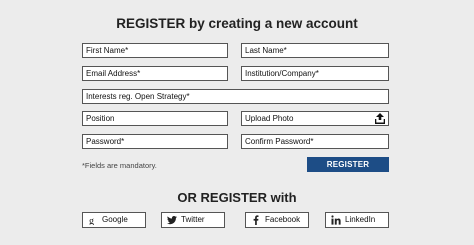 Image resolution: width=474 pixels, height=245 pixels. Describe the element at coordinates (348, 164) in the screenshot. I see `register-button: REGISTER` at that location.